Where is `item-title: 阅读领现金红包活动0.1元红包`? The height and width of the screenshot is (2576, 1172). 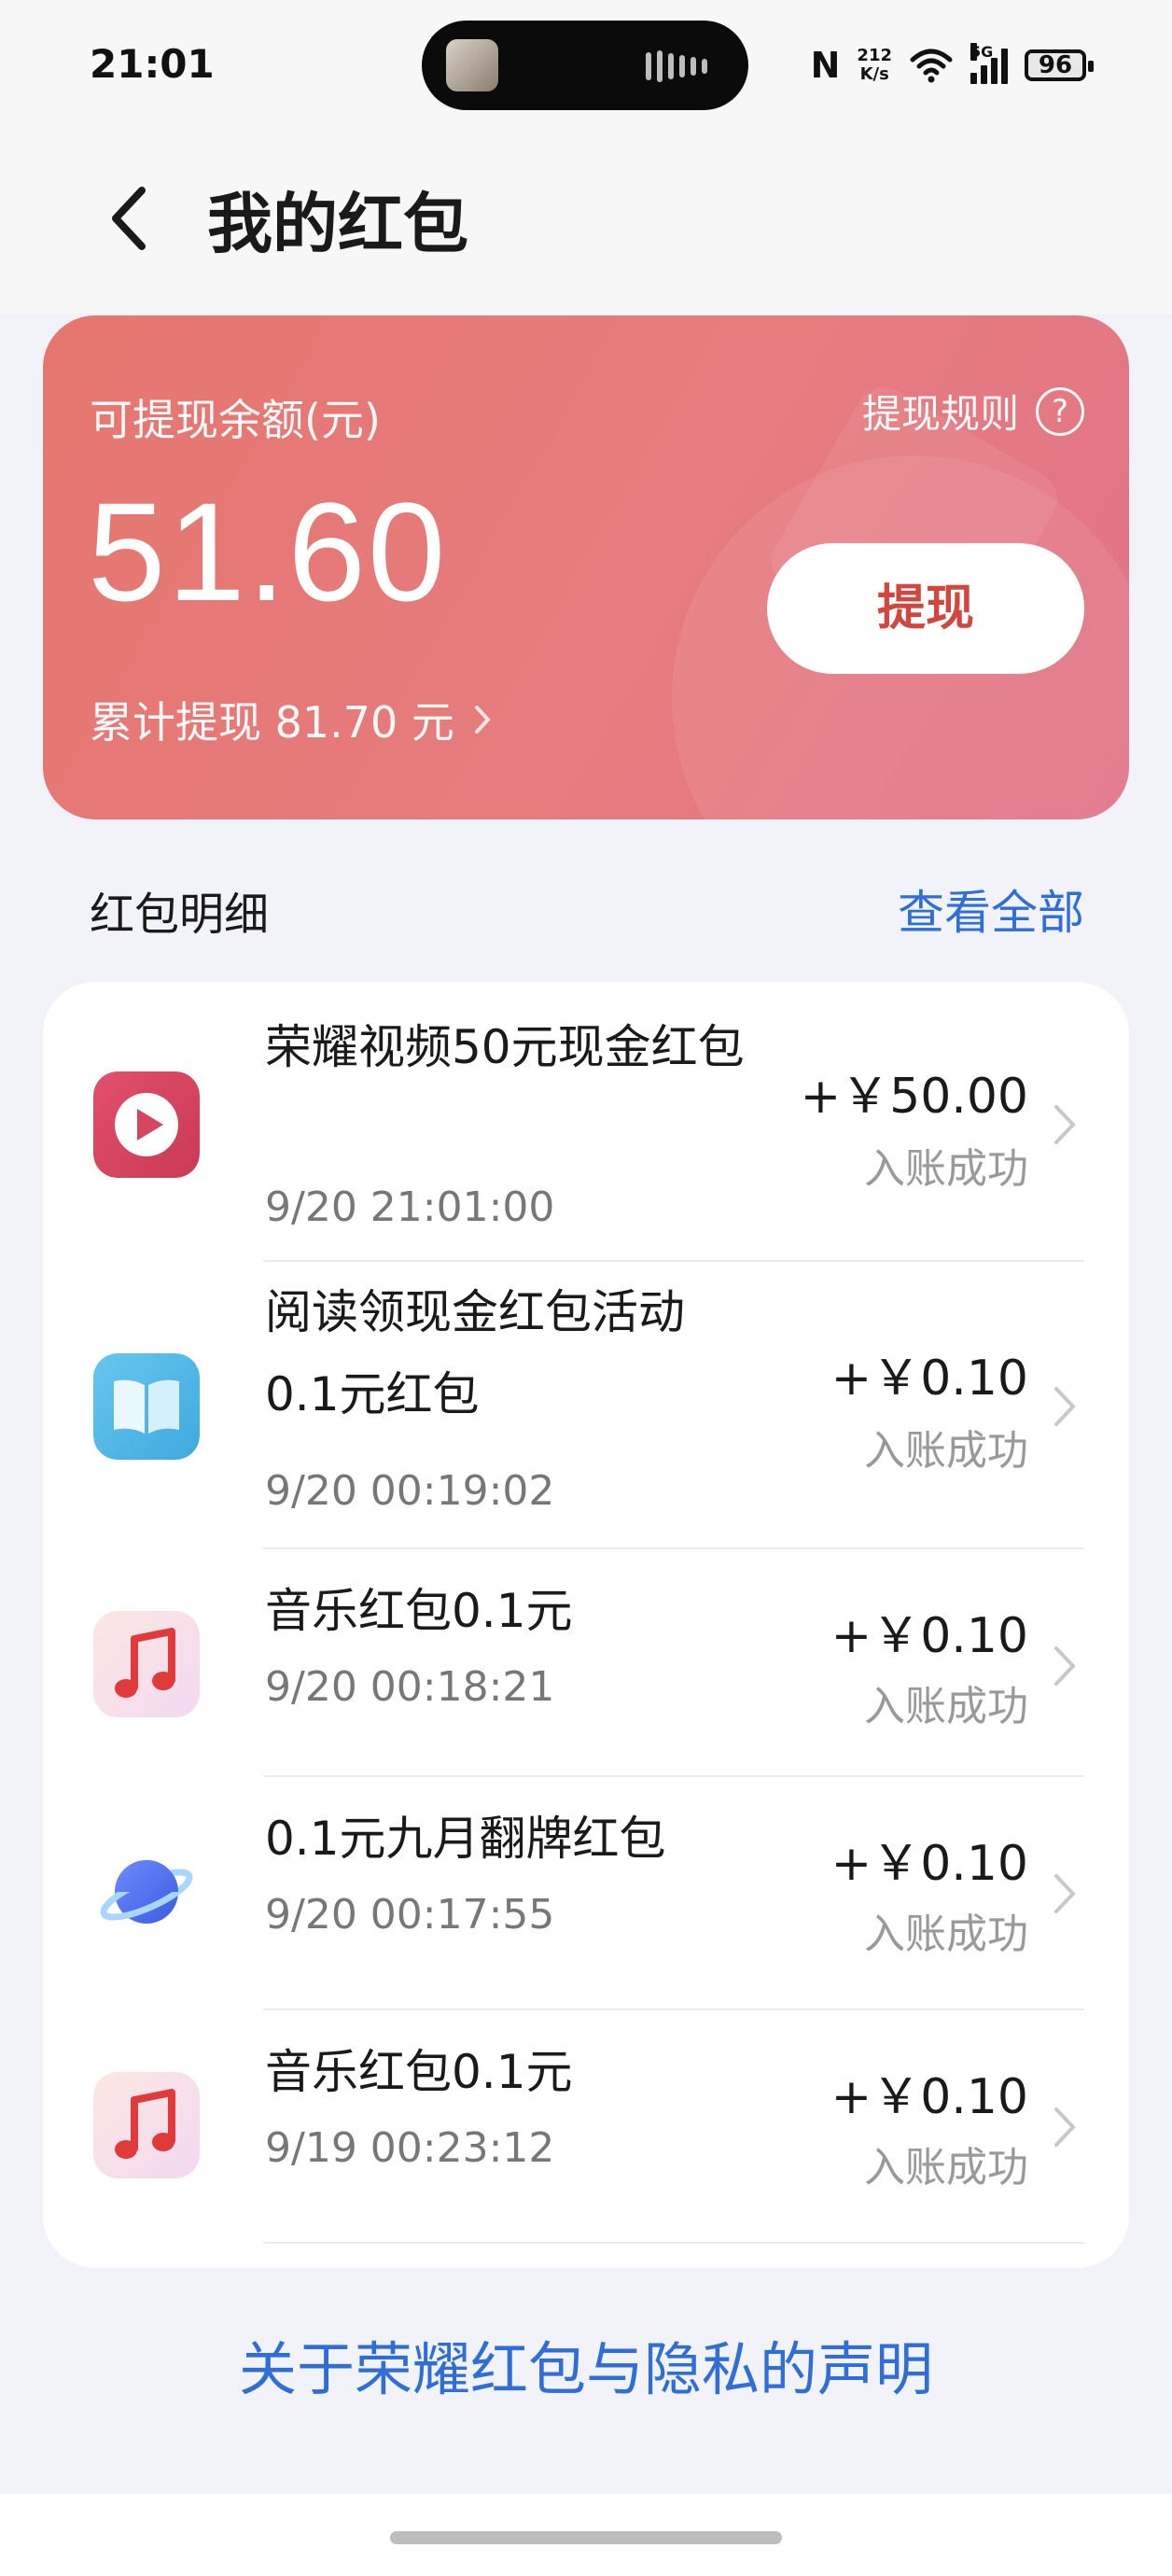 item-title: 阅读领现金红包活动0.1元红包 is located at coordinates (475, 1353).